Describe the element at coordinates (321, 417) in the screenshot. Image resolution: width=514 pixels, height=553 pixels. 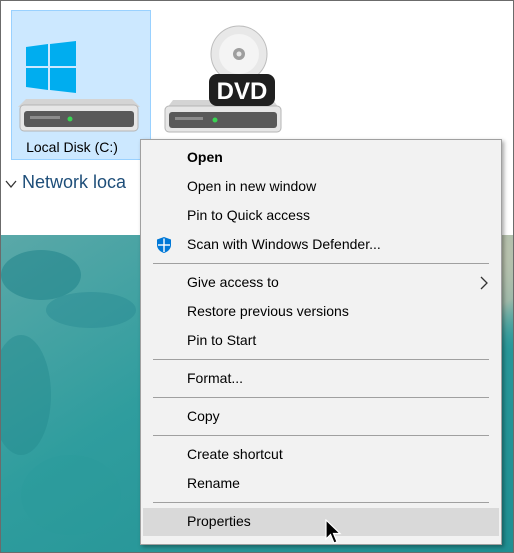
I see `menu-item-copy: Copy` at that location.